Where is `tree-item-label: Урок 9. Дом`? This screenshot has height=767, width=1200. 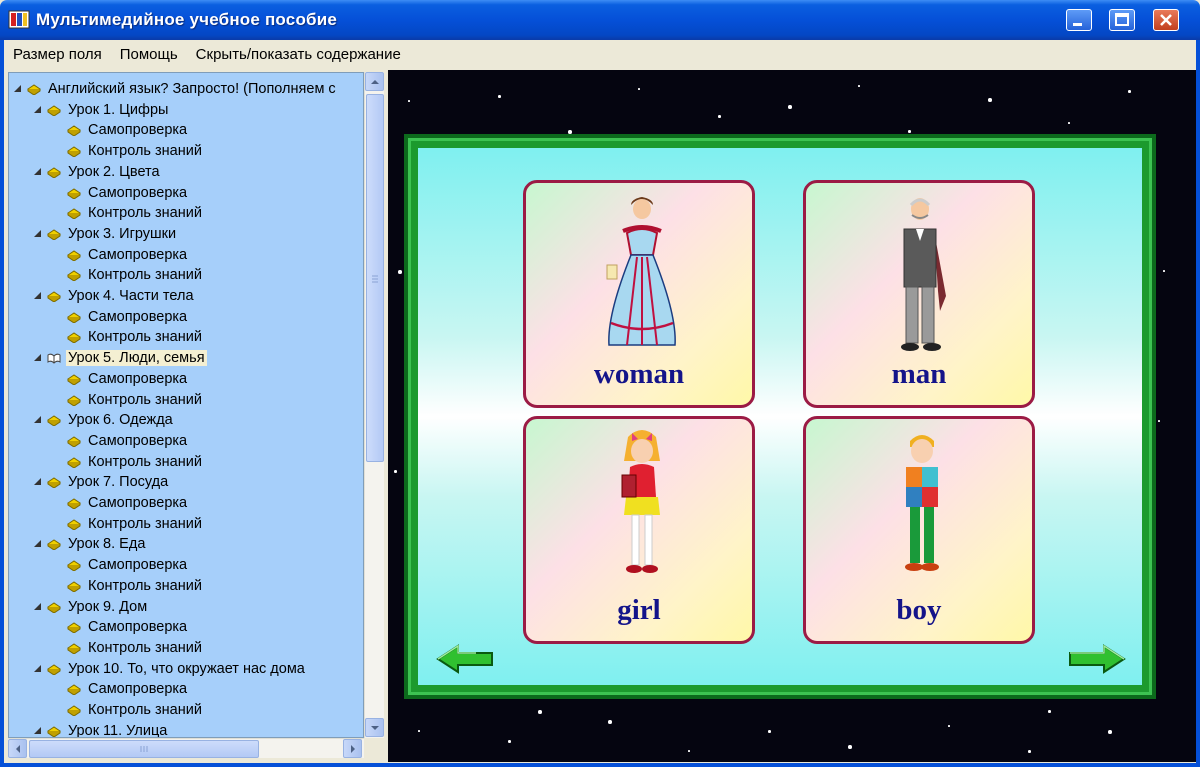 tree-item-label: Урок 9. Дом is located at coordinates (108, 606).